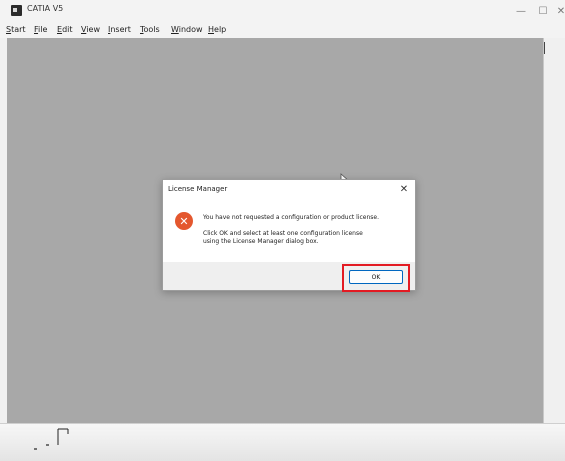  Describe the element at coordinates (184, 221) in the screenshot. I see `error-icon: ✕` at that location.